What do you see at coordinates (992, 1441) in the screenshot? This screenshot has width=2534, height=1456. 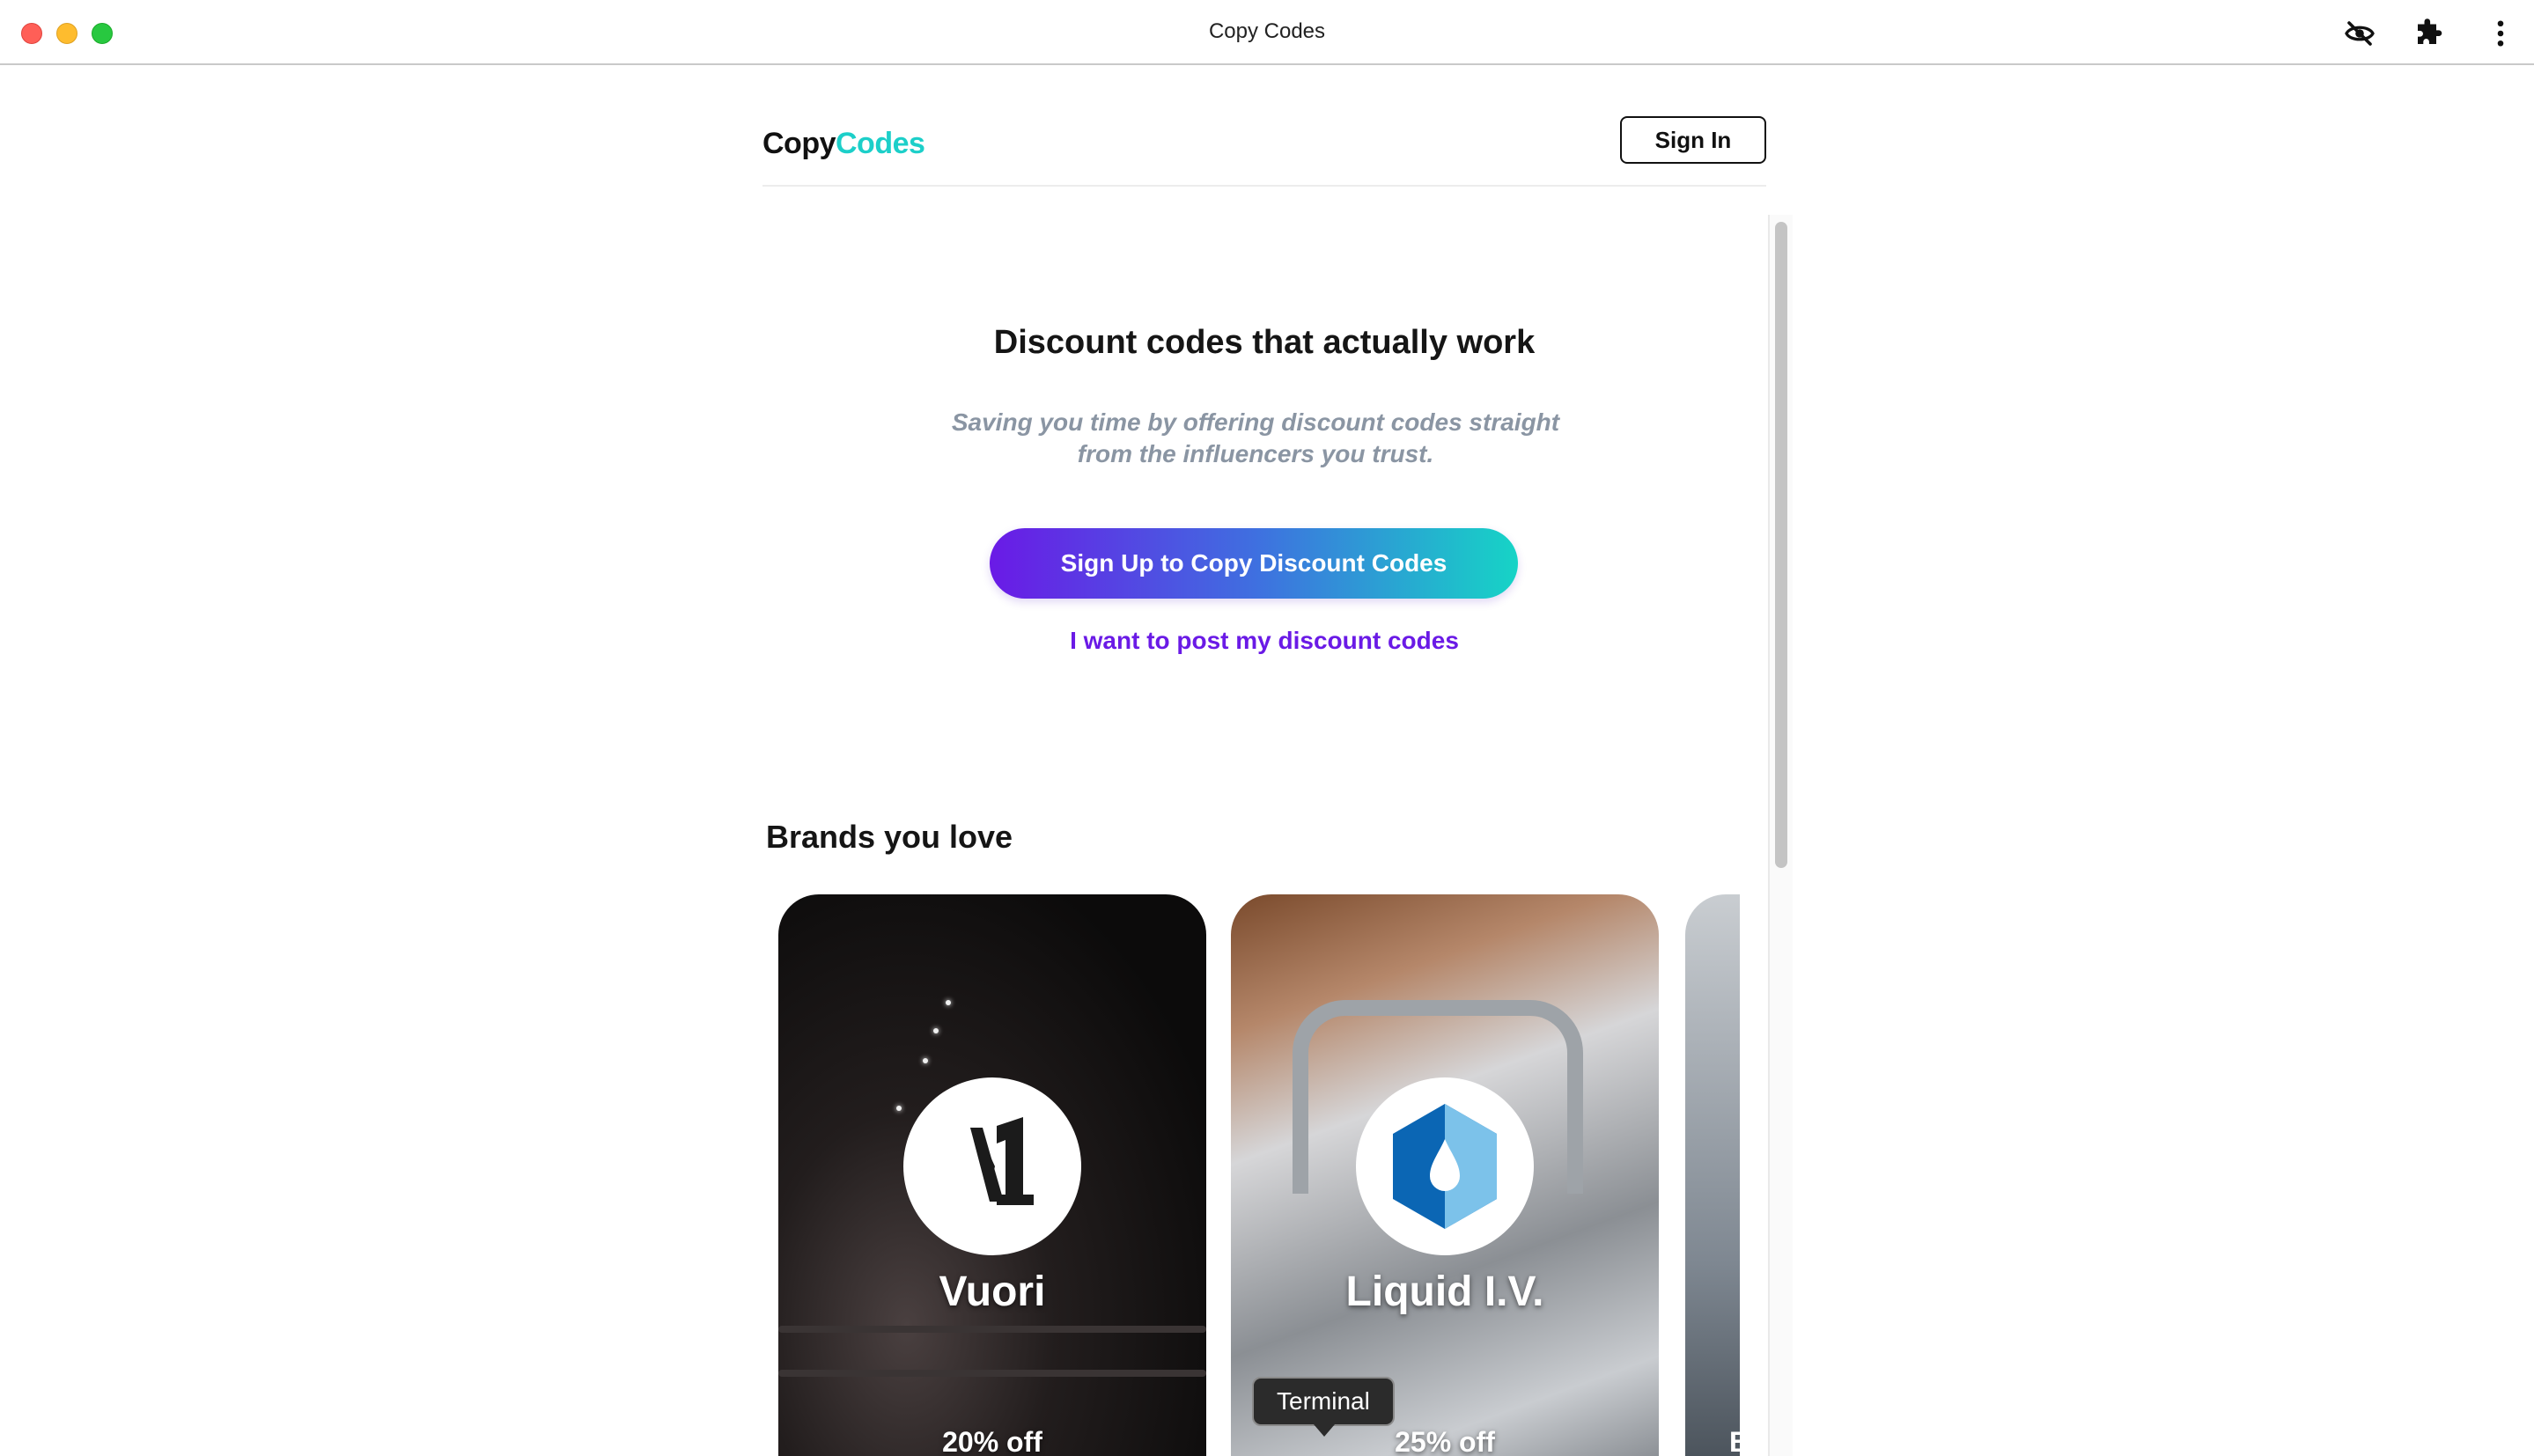 I see `brand-offer: 20% off` at bounding box center [992, 1441].